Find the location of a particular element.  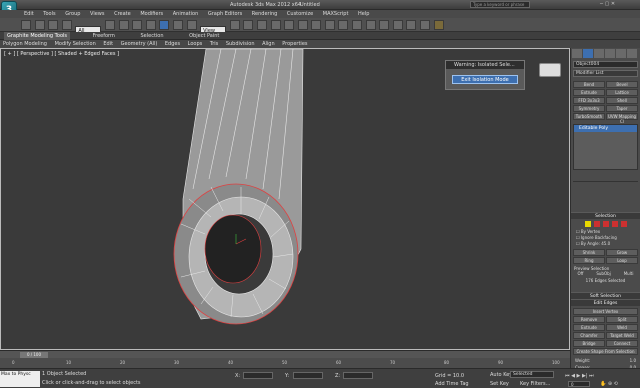

x-field is located at coordinates (258, 375).